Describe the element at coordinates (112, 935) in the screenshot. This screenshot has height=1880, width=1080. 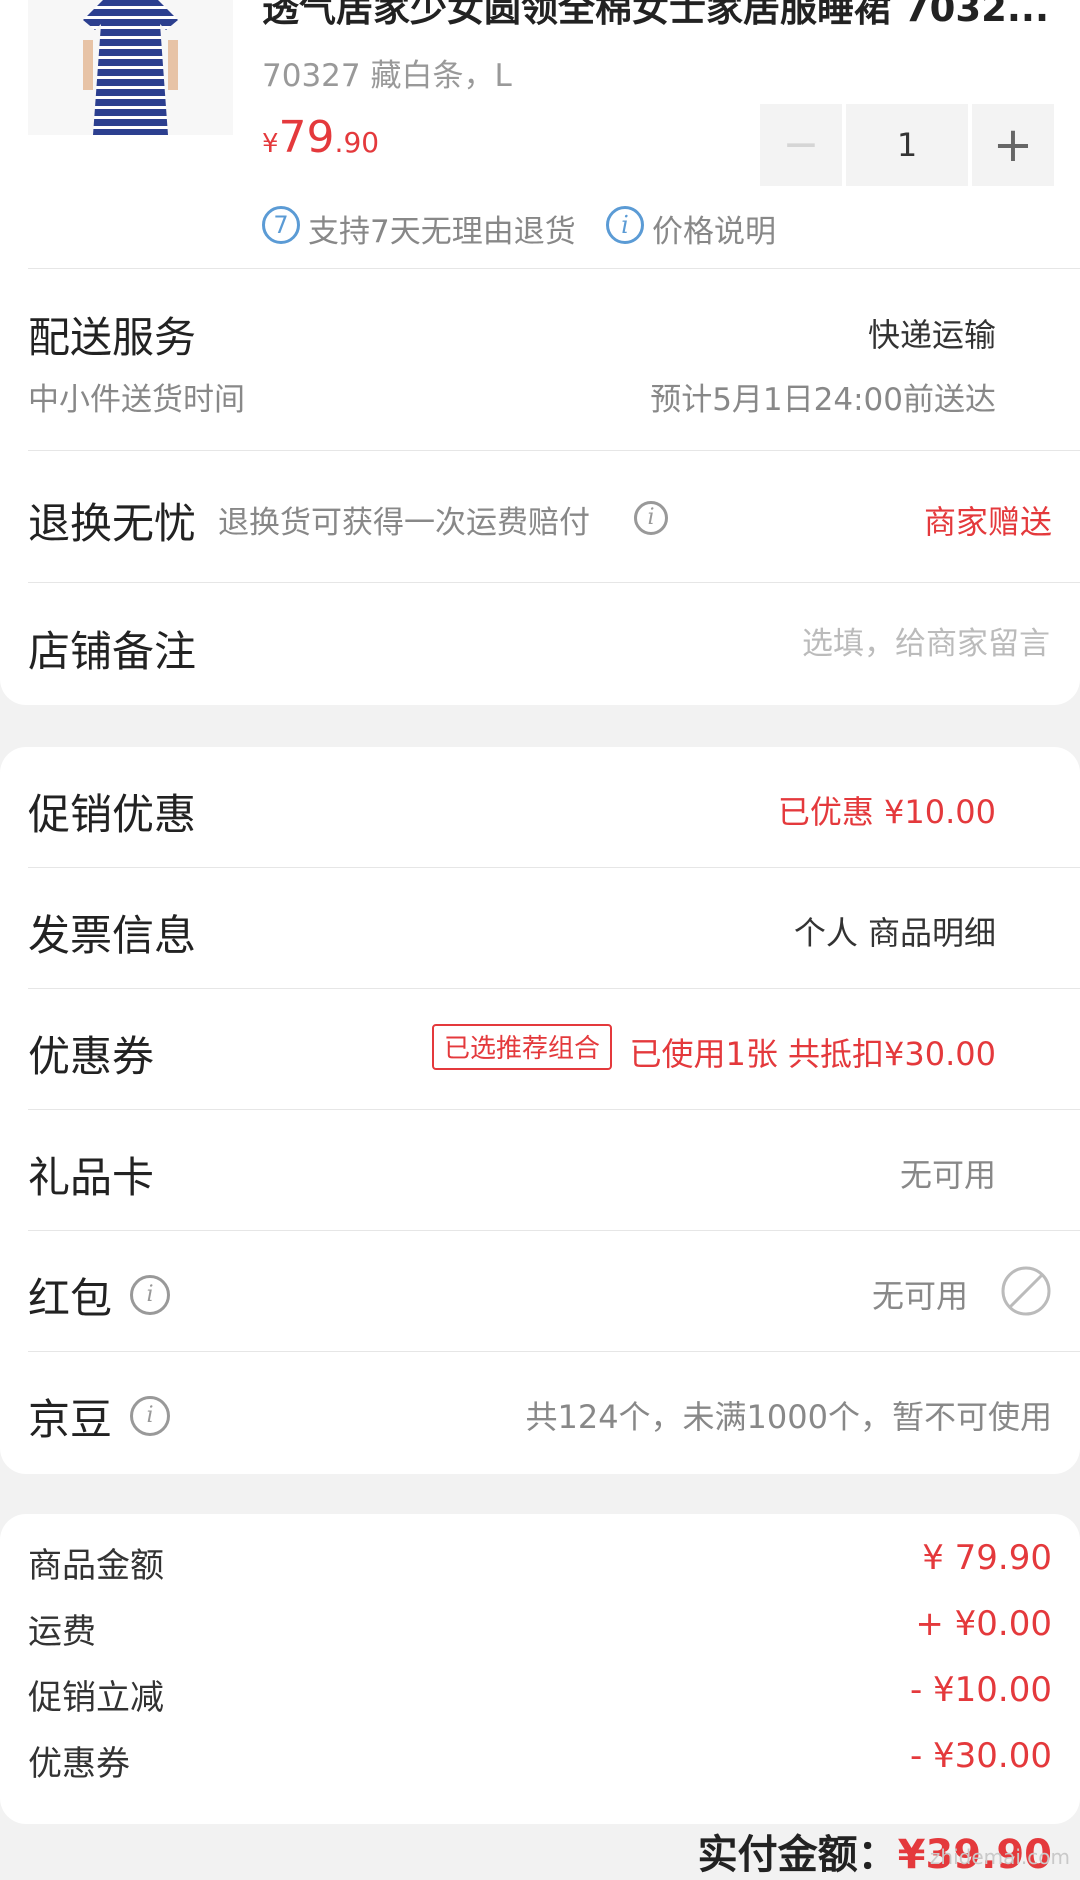
I see `invoice-title: 发票信息` at that location.